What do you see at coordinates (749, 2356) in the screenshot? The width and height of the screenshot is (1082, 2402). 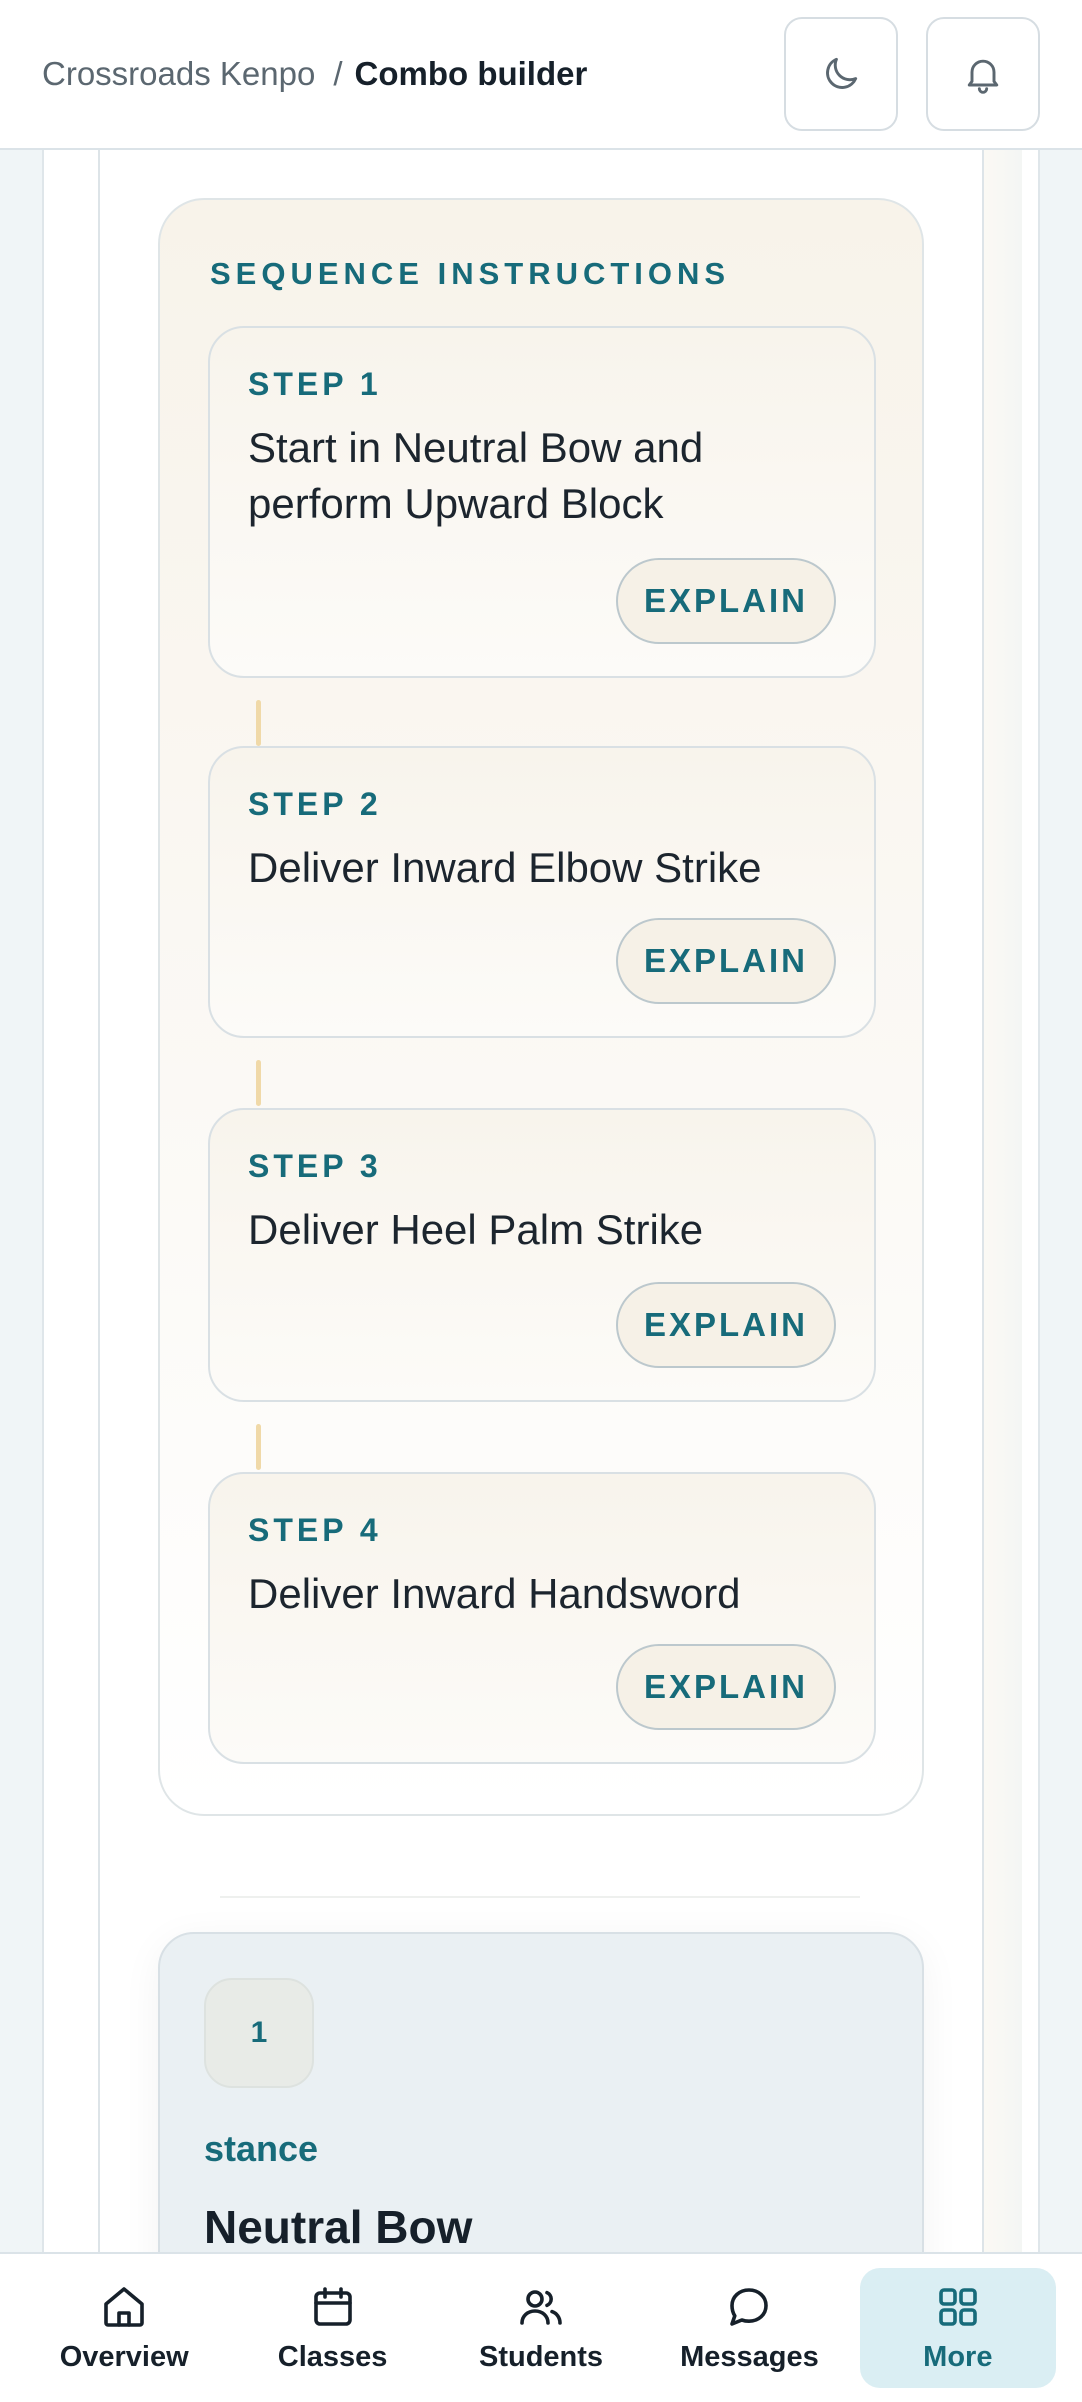 I see `nav-label: Messages` at bounding box center [749, 2356].